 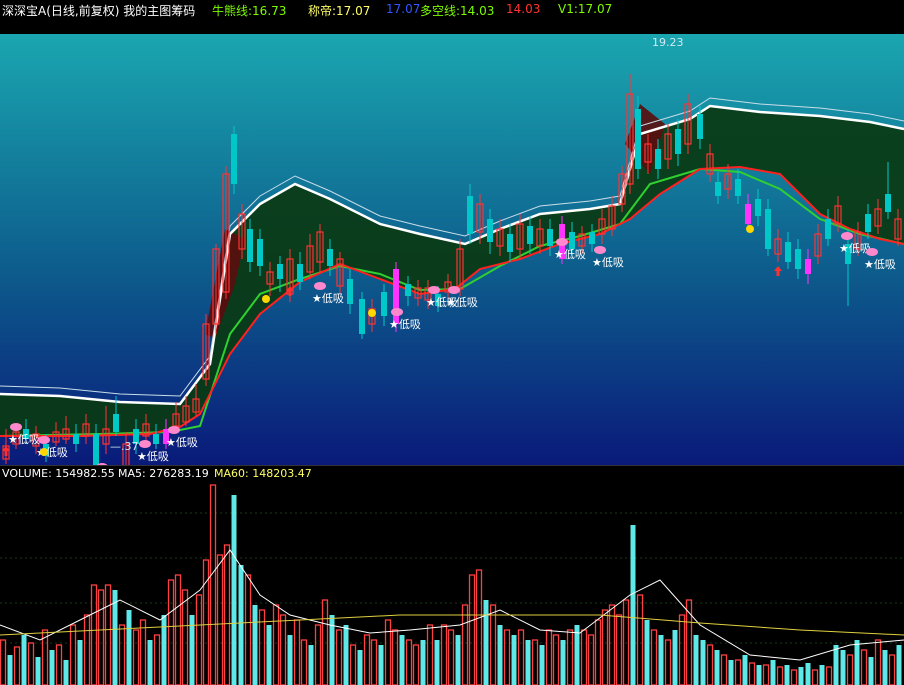 What do you see at coordinates (339, 11) in the screenshot?
I see `indicator-chengdi: 称帝:17.07` at bounding box center [339, 11].